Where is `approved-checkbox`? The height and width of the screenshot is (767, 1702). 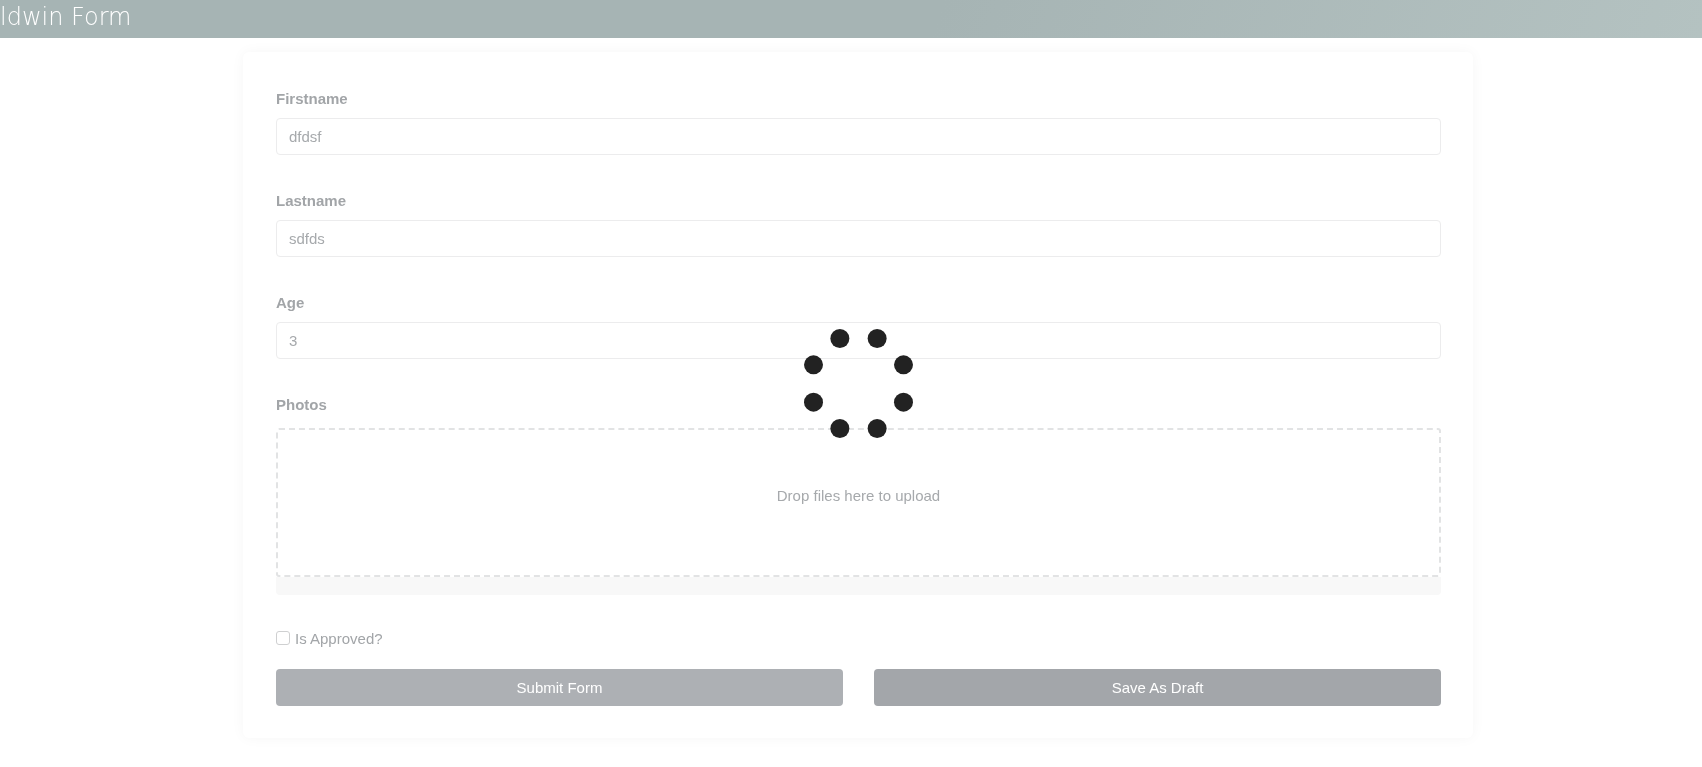 approved-checkbox is located at coordinates (283, 638).